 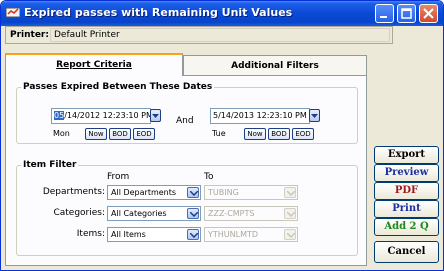 What do you see at coordinates (406, 173) in the screenshot?
I see `preview-button: Preview` at bounding box center [406, 173].